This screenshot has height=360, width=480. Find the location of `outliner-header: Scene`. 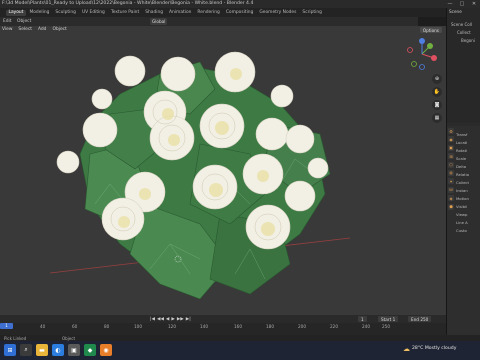

outliner-header: Scene is located at coordinates (455, 11).